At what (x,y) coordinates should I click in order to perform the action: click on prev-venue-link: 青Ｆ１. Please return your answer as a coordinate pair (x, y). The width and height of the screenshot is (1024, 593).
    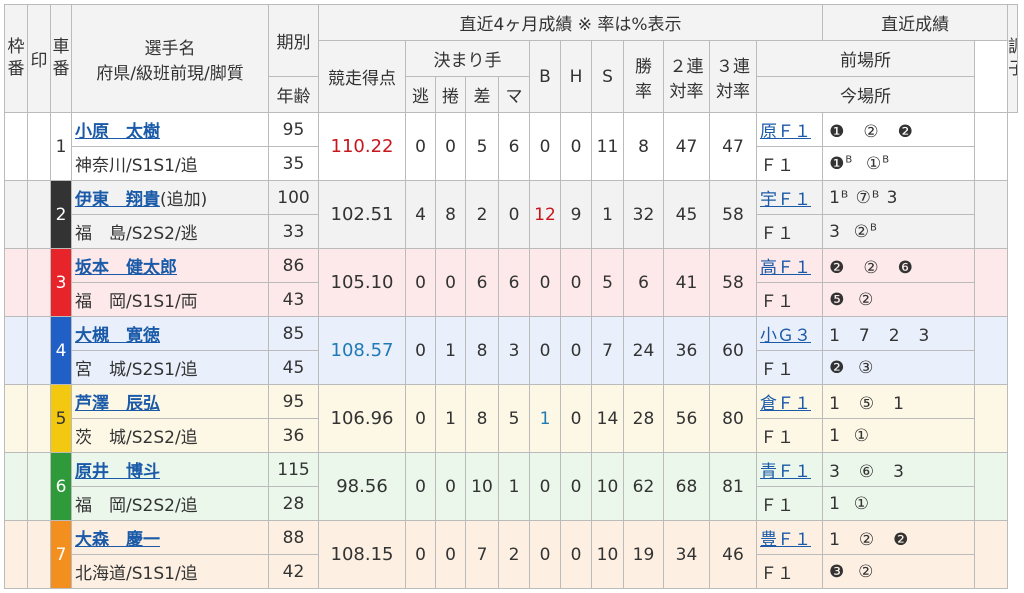
    Looking at the image, I should click on (785, 472).